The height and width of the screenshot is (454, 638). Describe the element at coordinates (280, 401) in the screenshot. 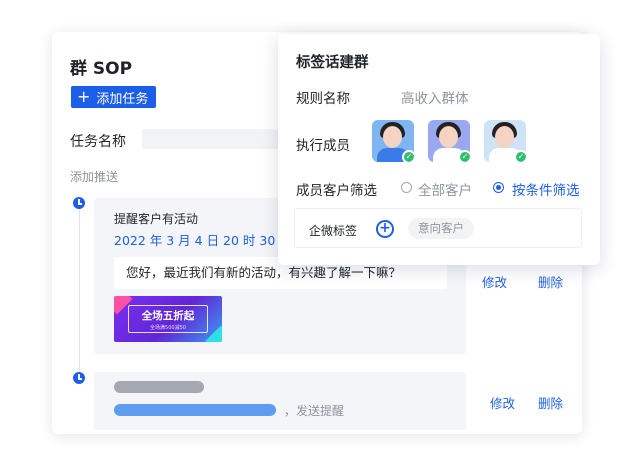

I see `push-item: ，发送提醒` at that location.